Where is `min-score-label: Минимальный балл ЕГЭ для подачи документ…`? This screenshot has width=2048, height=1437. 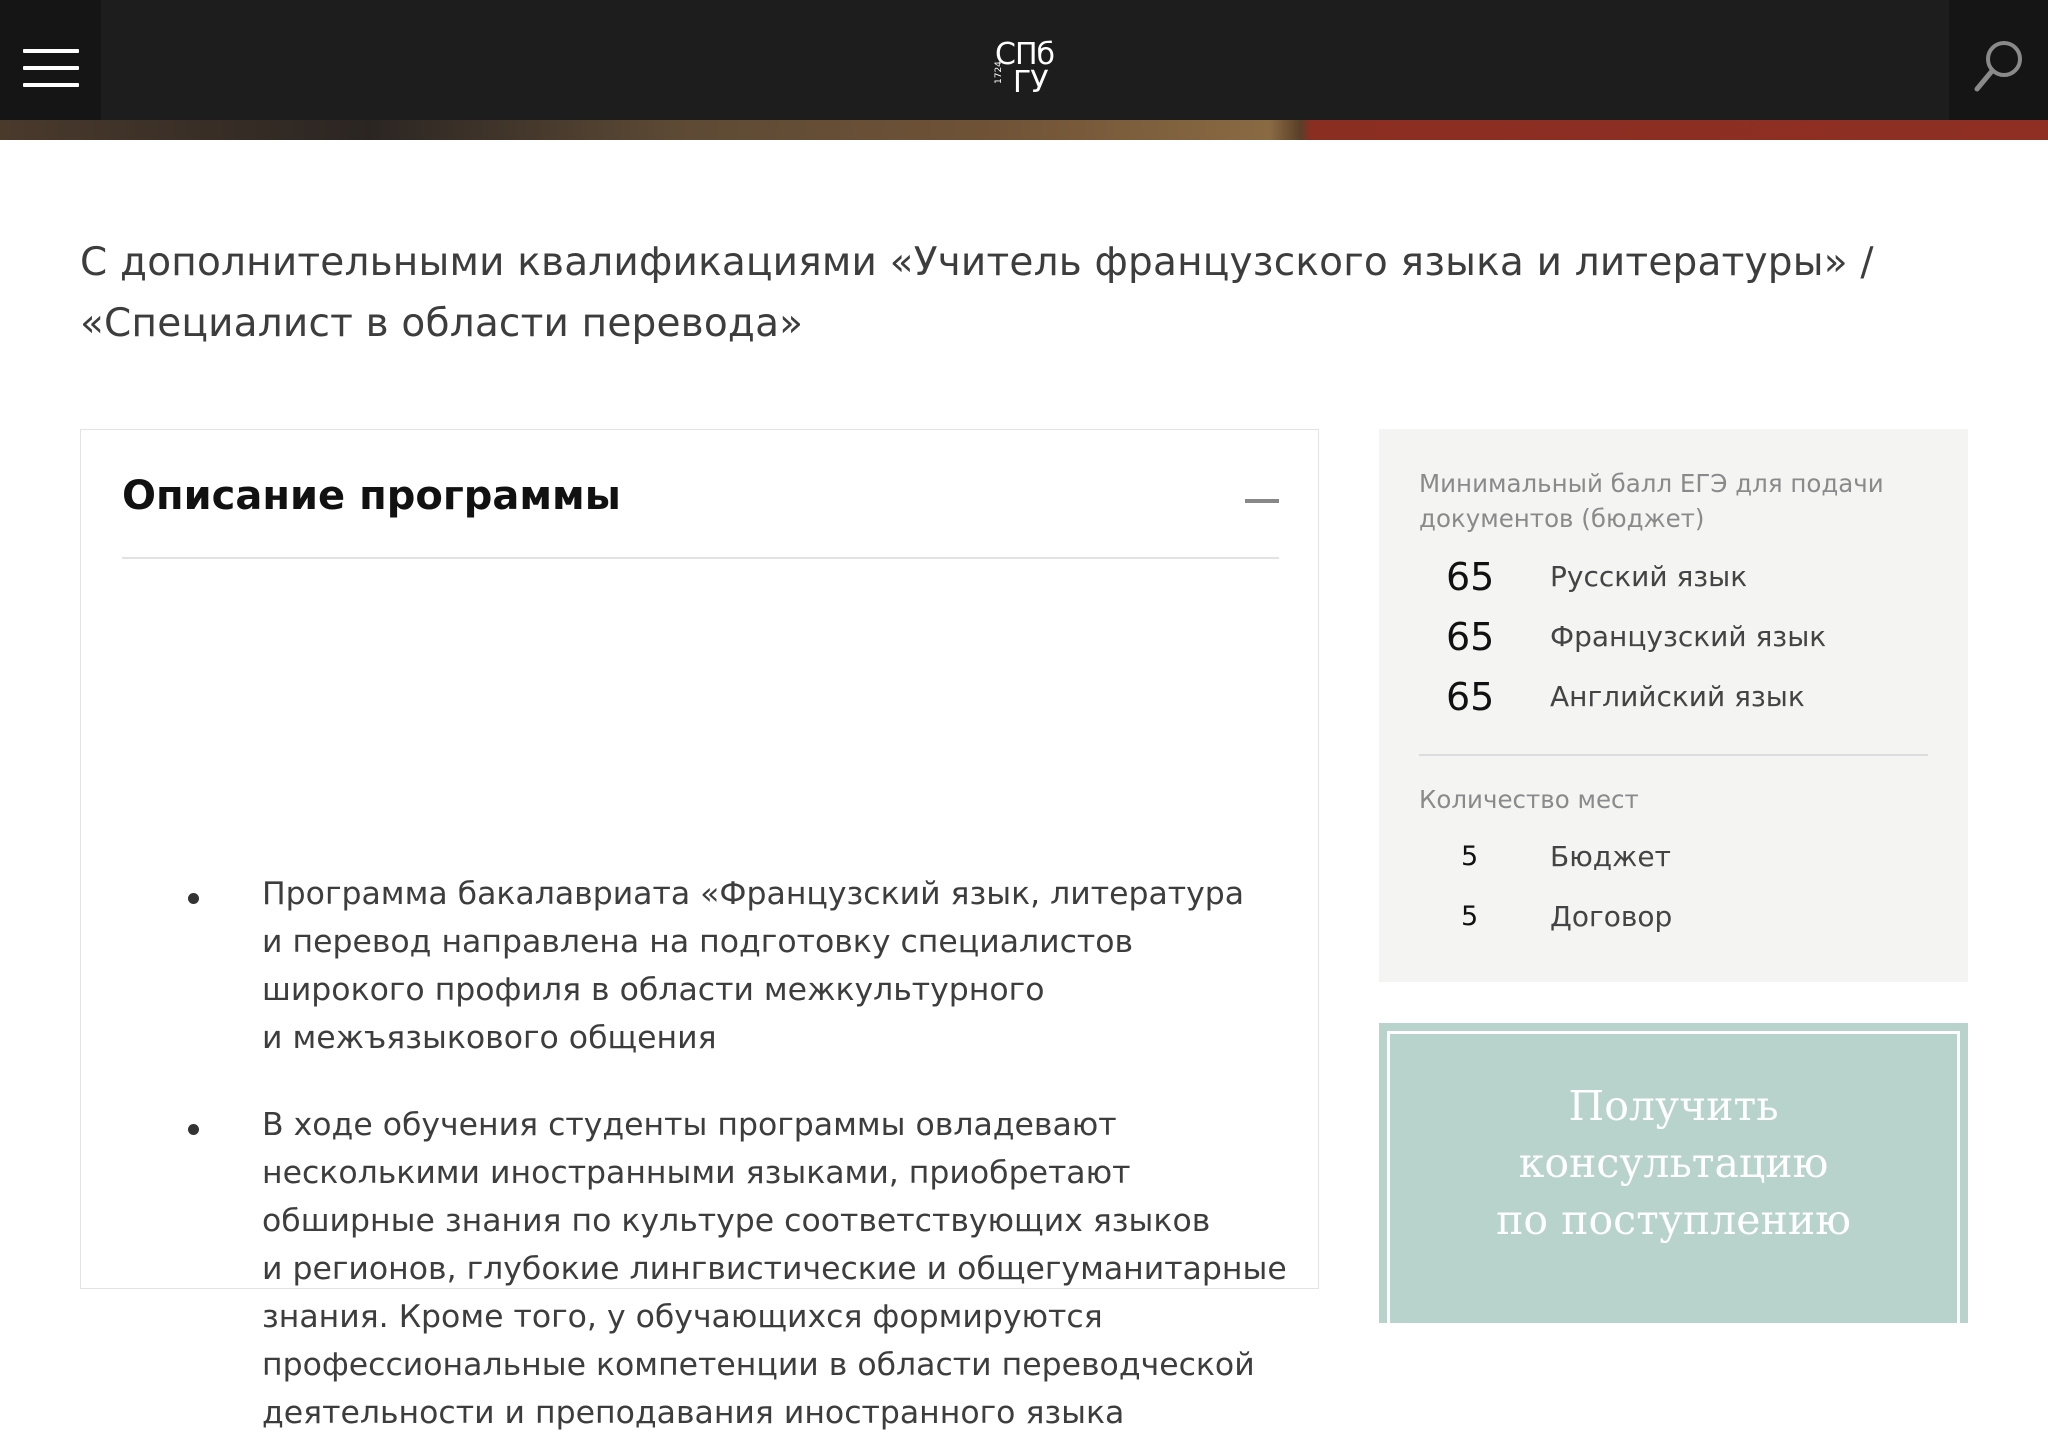
min-score-label: Минимальный балл ЕГЭ для подачи документ… is located at coordinates (1651, 501).